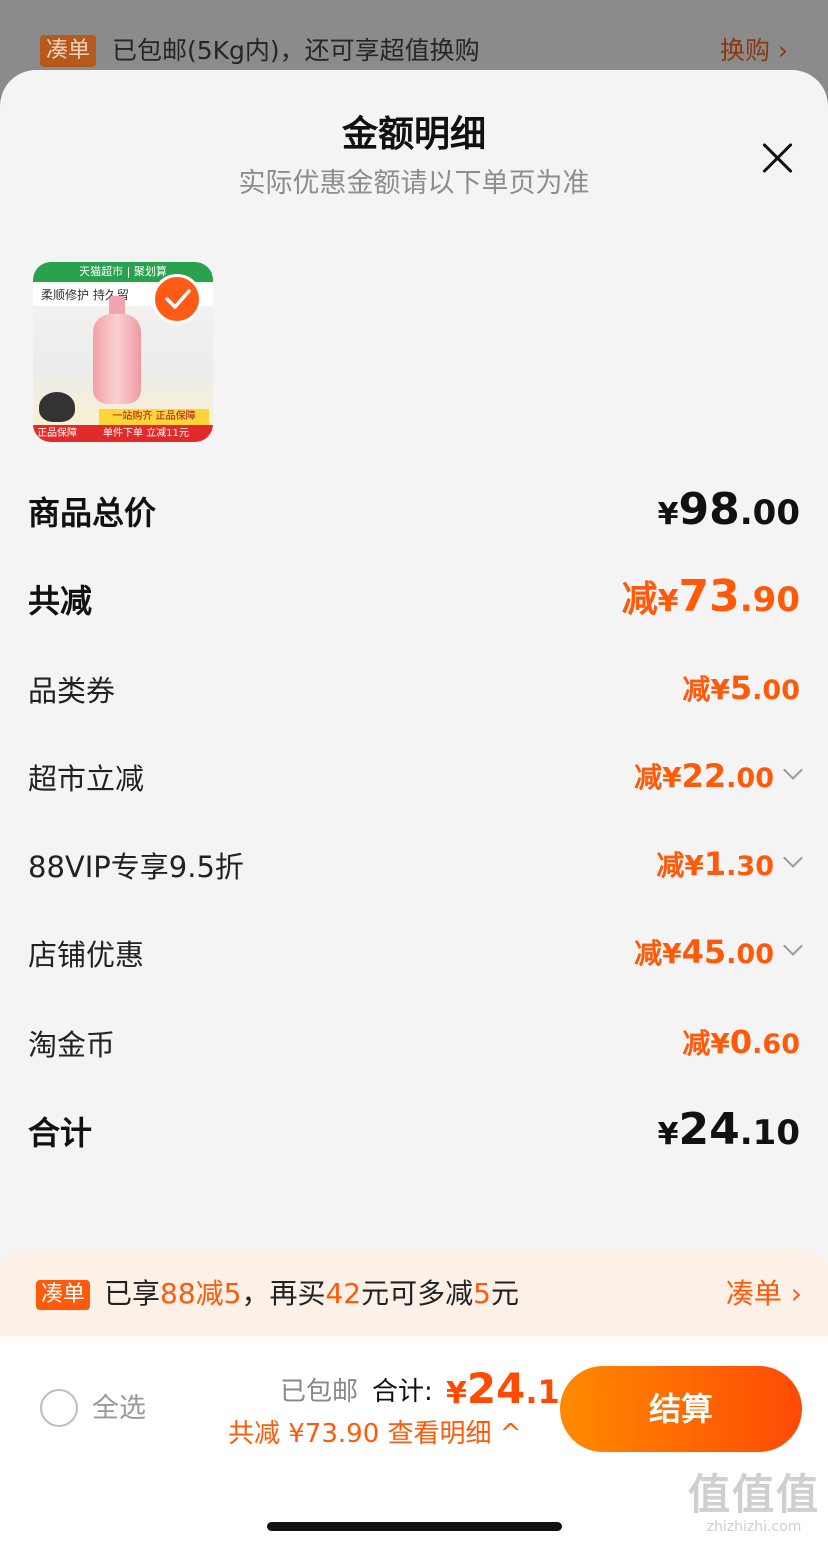 The image size is (828, 1545). Describe the element at coordinates (415, 953) in the screenshot. I see `row-store-discount: 店铺优惠 减¥45.00` at that location.